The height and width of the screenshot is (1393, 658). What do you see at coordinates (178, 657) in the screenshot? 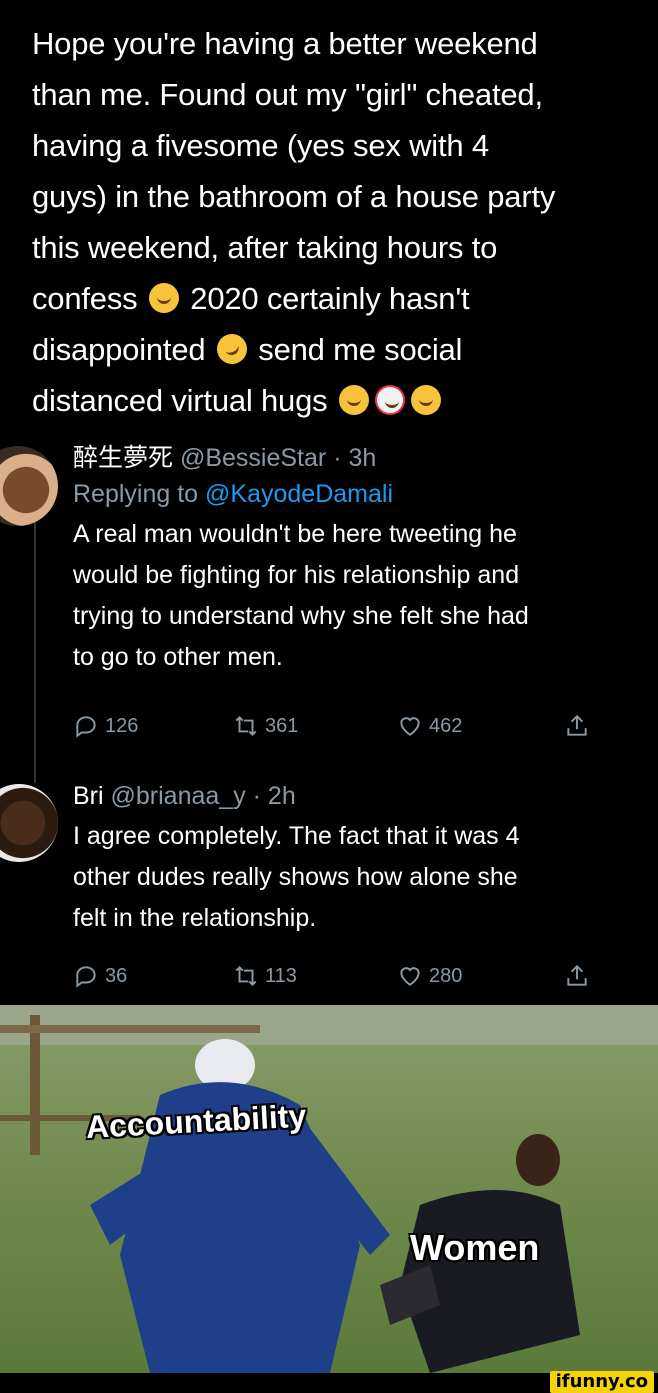
I see `tweet-line: to go to other men.` at bounding box center [178, 657].